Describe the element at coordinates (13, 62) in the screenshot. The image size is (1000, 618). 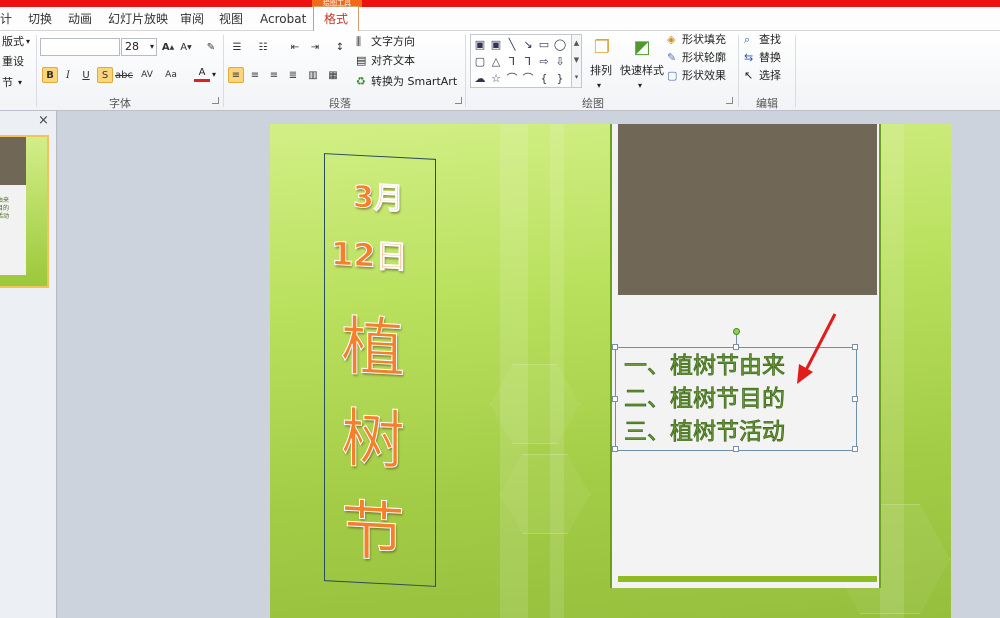
I see `reset-button: 重设` at that location.